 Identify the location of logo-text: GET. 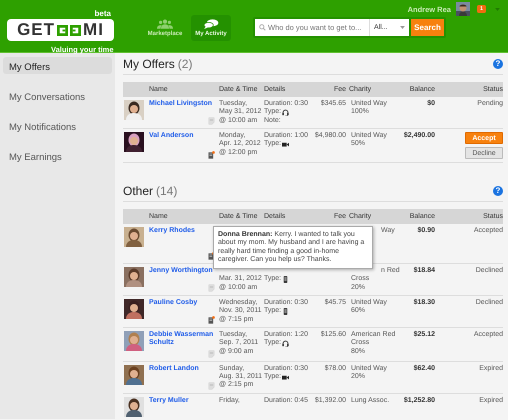
(36, 30).